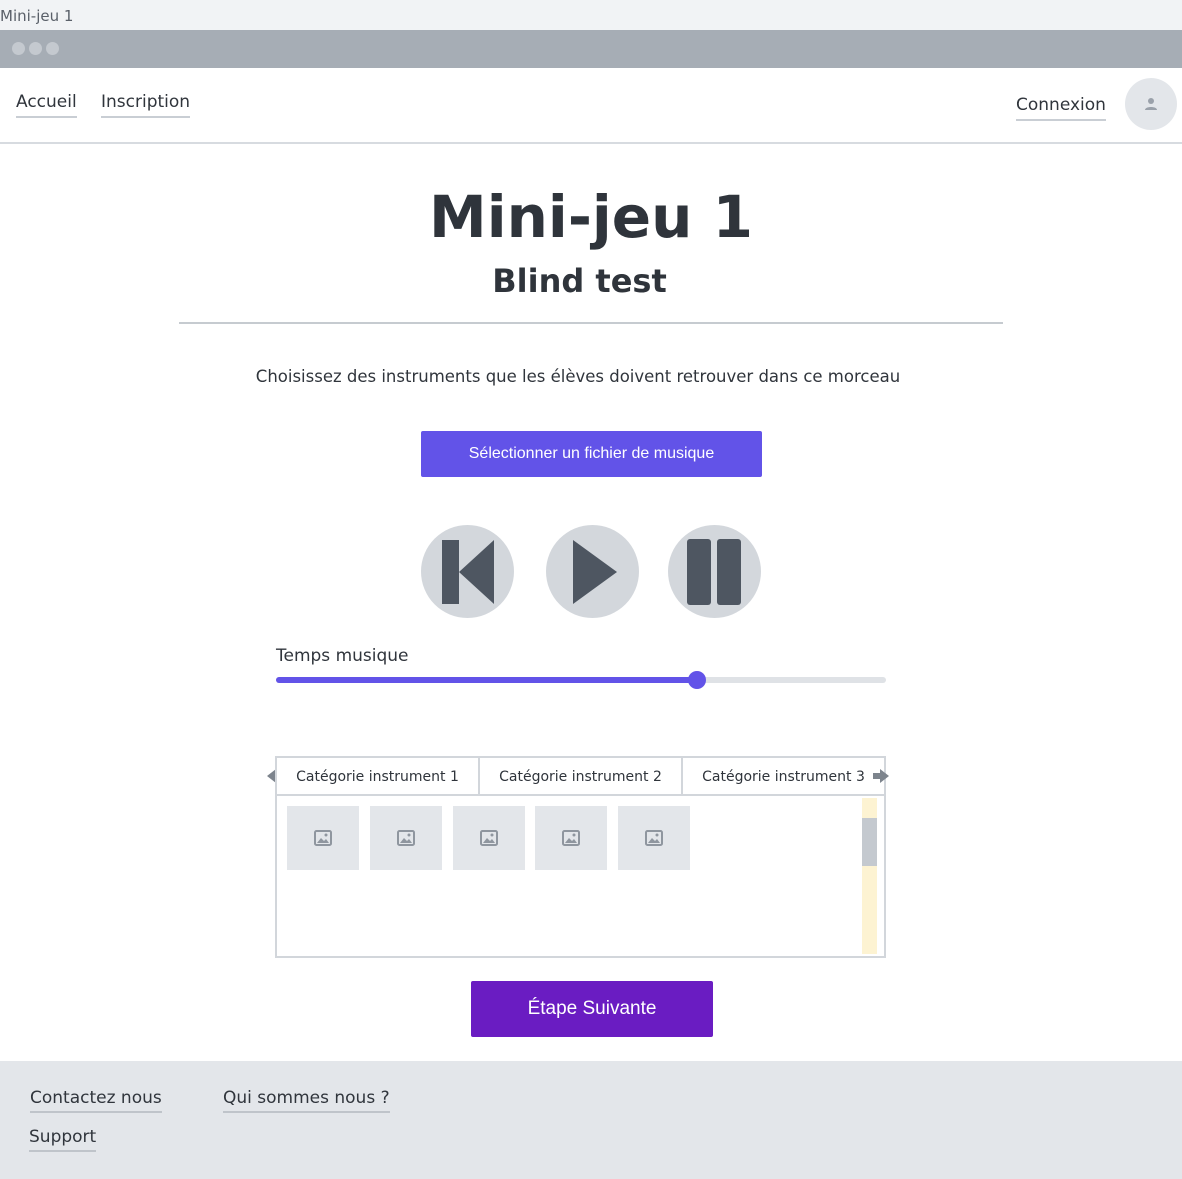  I want to click on pause-icon, so click(713, 571).